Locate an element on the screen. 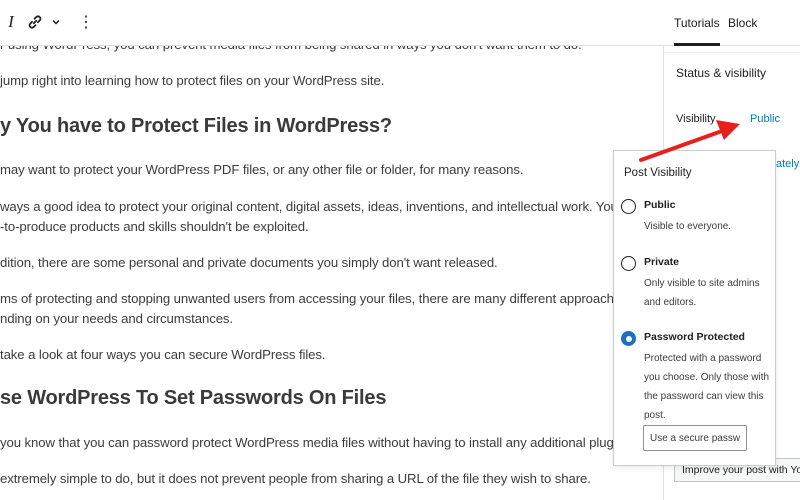 Image resolution: width=800 pixels, height=500 pixels. link-icon is located at coordinates (35, 22).